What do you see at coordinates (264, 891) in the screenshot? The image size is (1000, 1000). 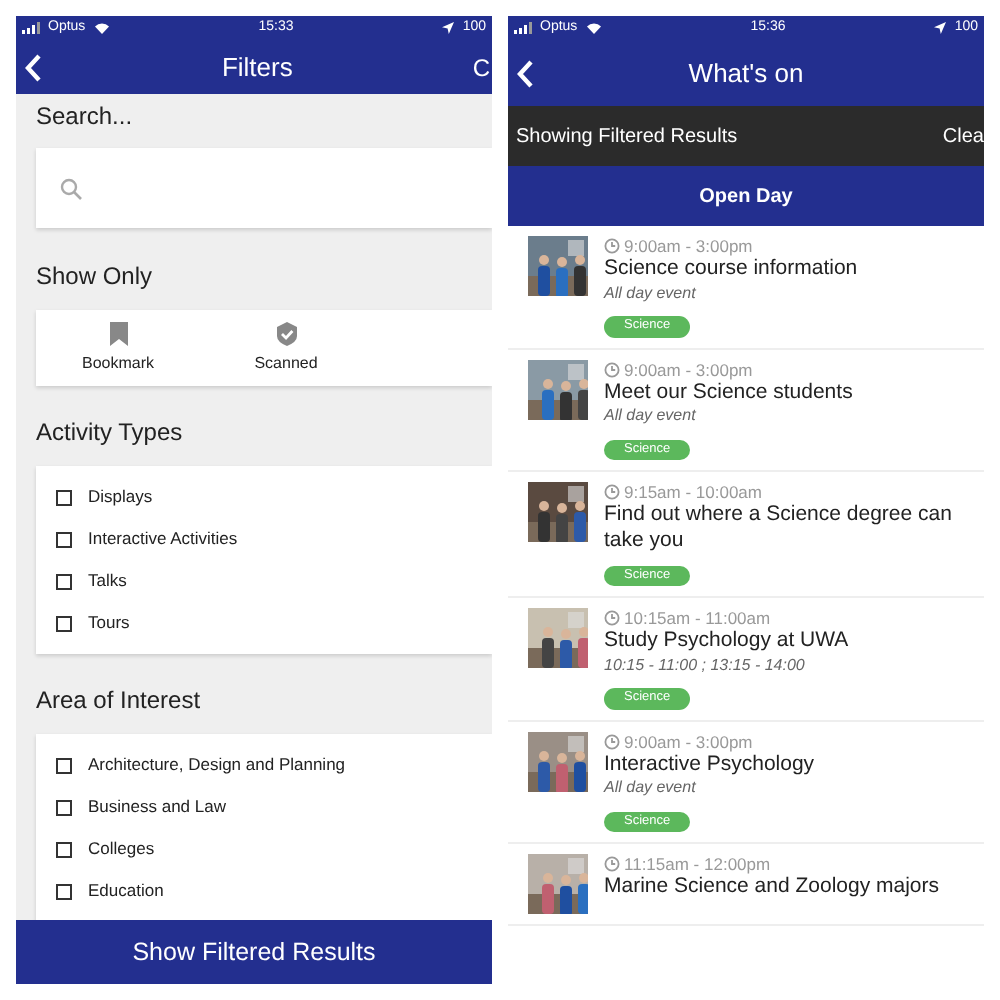 I see `checkbox-option: Education` at bounding box center [264, 891].